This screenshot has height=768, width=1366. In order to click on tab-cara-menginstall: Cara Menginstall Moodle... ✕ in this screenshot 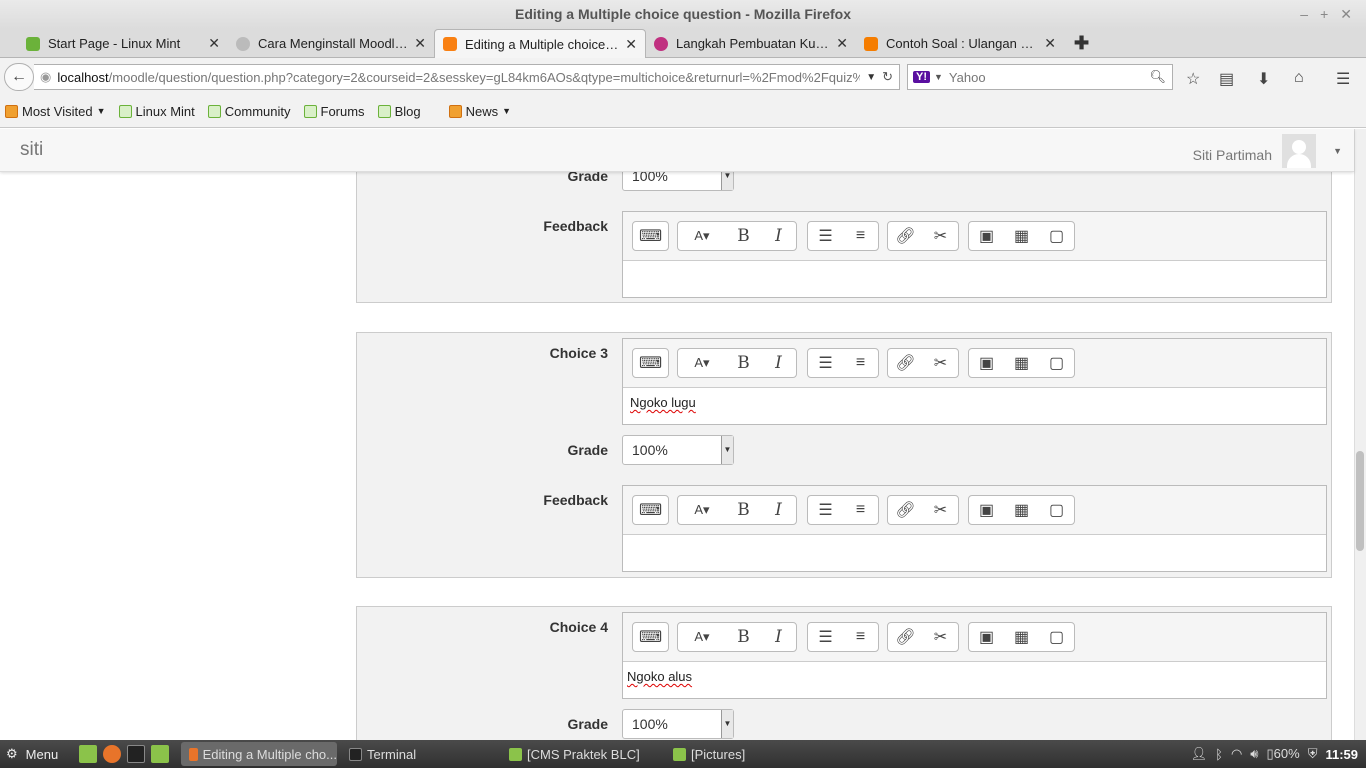, I will do `click(331, 43)`.